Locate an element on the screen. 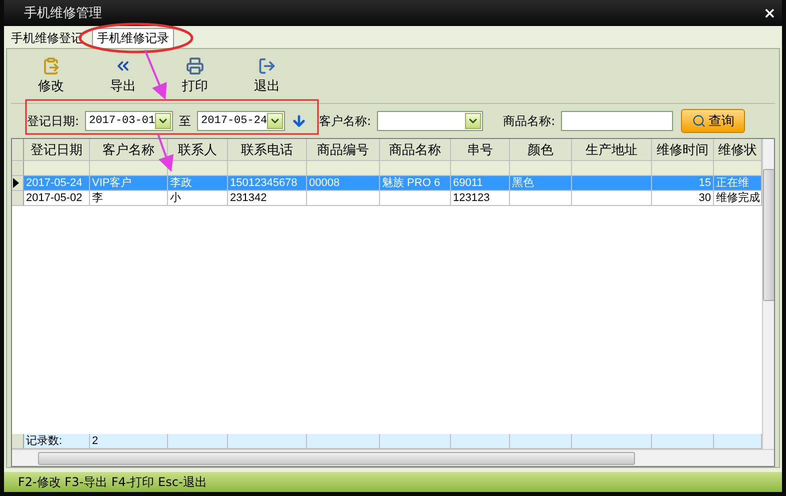  column-header: 颜色 is located at coordinates (541, 150).